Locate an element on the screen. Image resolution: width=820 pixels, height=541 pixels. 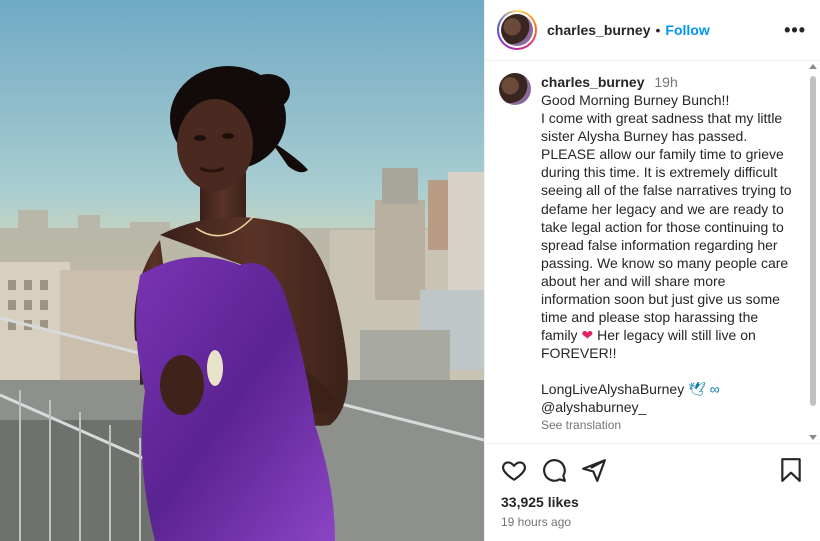
share-icon is located at coordinates (594, 470).